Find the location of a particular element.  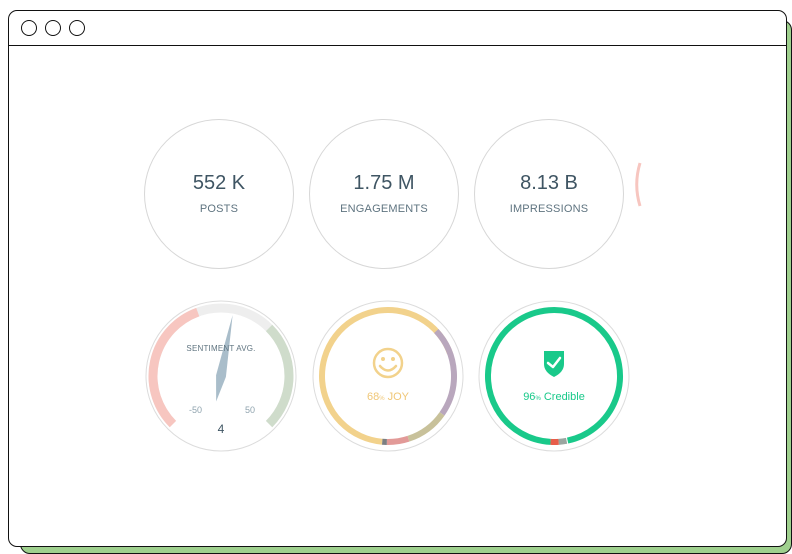

credibility-name: Credible is located at coordinates (564, 397).